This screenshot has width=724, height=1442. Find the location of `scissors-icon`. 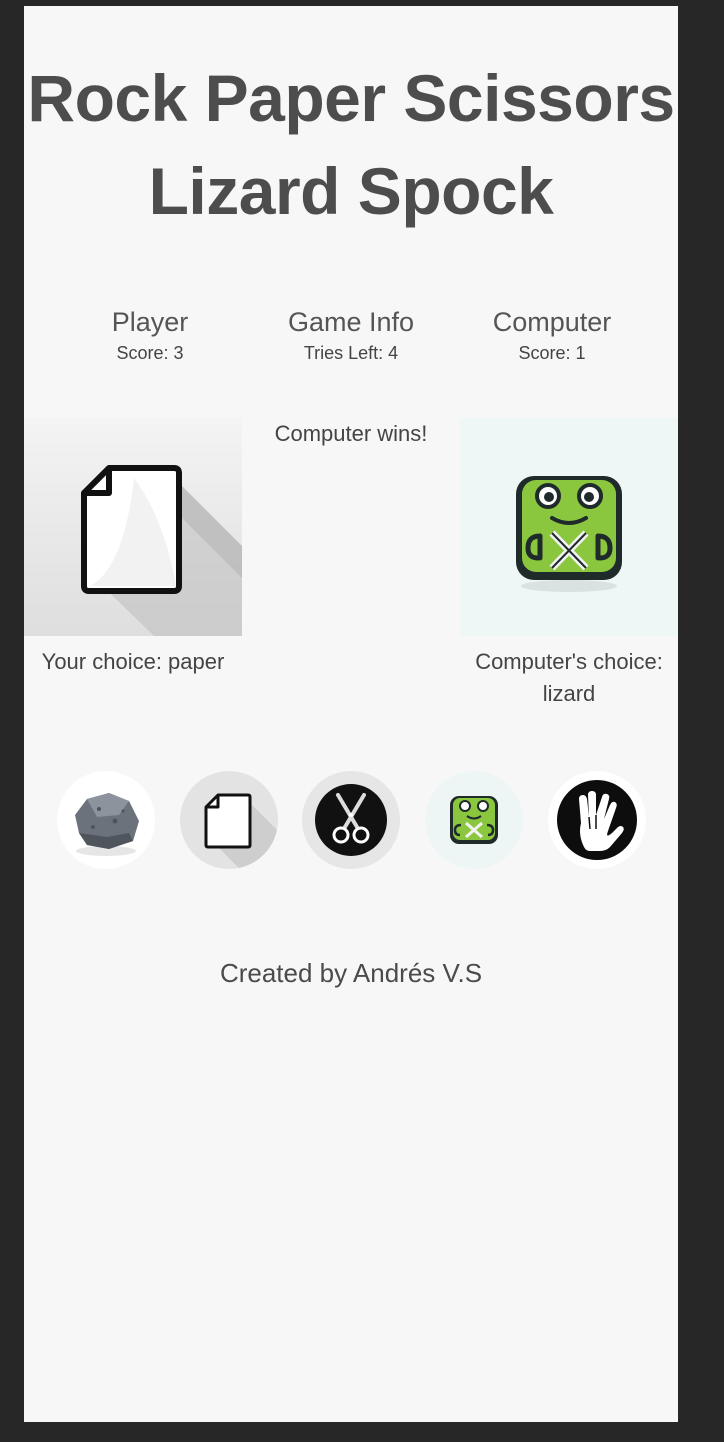

scissors-icon is located at coordinates (351, 820).